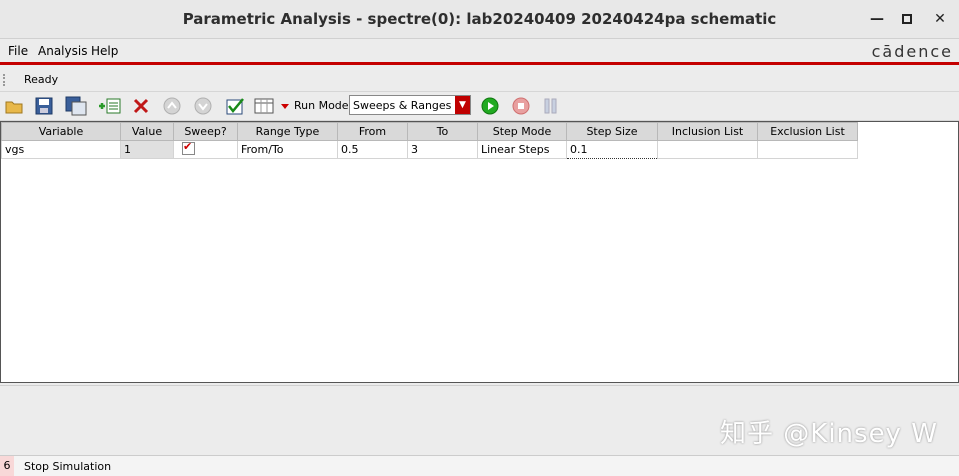 The image size is (959, 476). Describe the element at coordinates (62, 51) in the screenshot. I see `menu-analysis: Analysis` at that location.